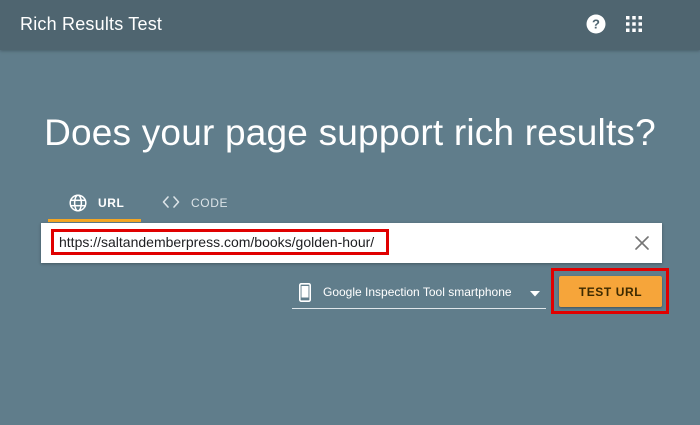  Describe the element at coordinates (305, 292) in the screenshot. I see `smartphone-icon` at that location.